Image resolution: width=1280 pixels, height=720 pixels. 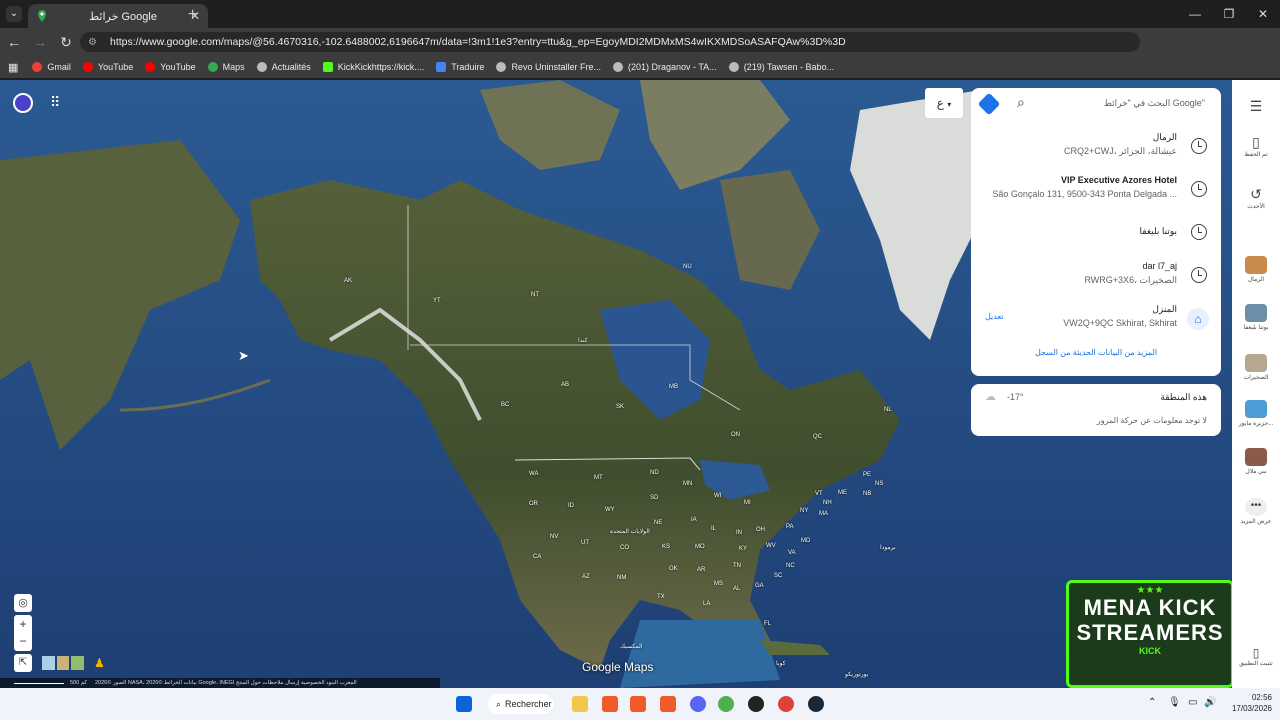 What do you see at coordinates (1247, 703) in the screenshot?
I see `clock: 02:56 17/03/2026` at bounding box center [1247, 703].